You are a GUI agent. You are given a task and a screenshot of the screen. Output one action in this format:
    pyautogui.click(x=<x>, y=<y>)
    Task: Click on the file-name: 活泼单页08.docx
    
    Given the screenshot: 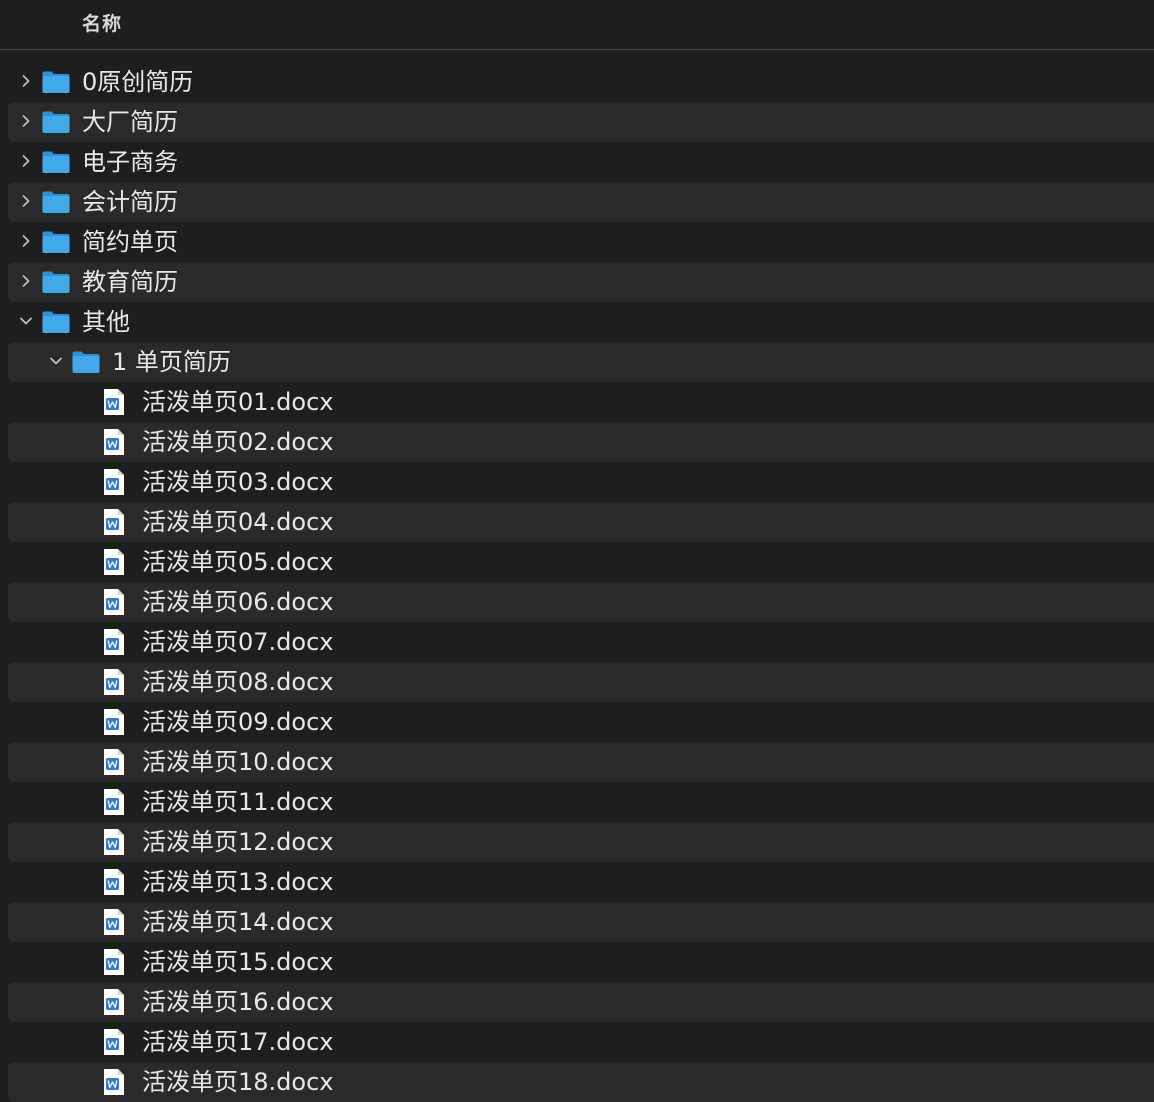 What is the action you would take?
    pyautogui.click(x=238, y=682)
    